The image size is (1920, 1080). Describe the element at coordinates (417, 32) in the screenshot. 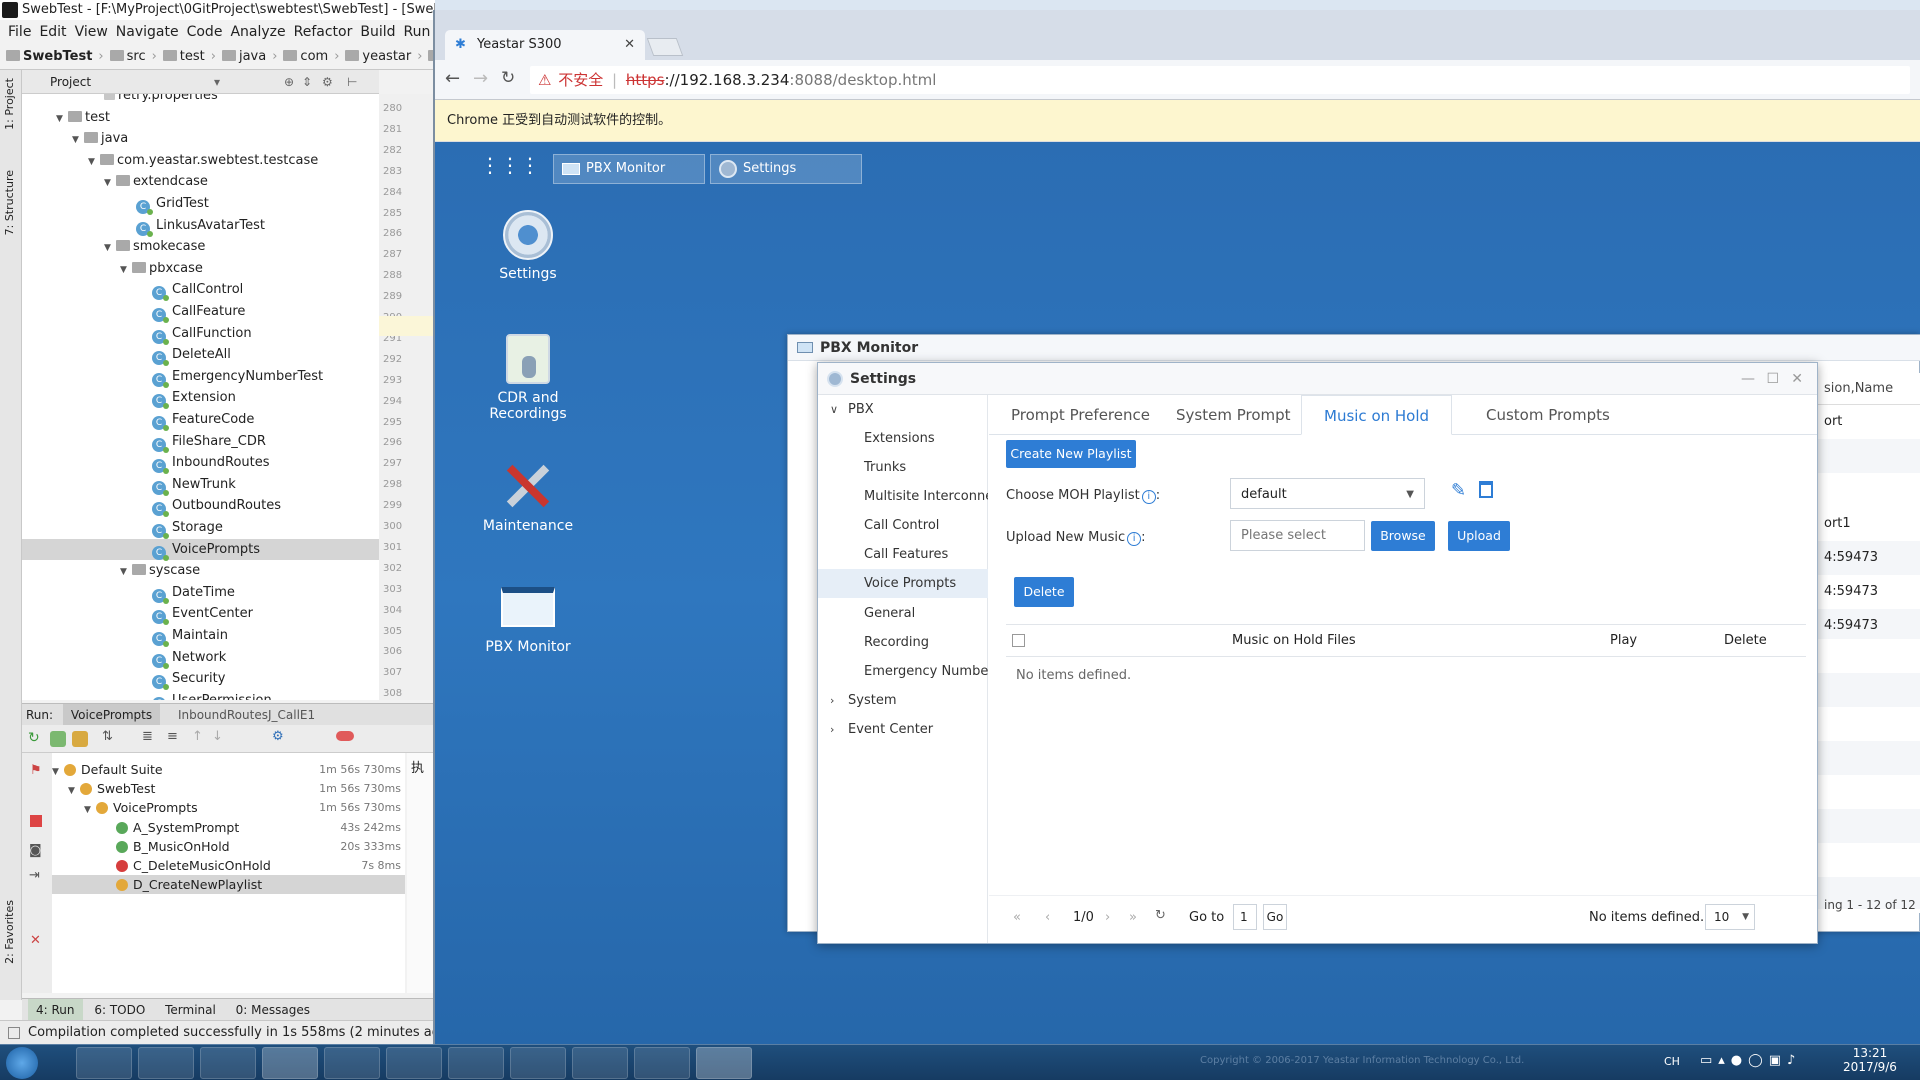

I see `menu-item-run: Run` at that location.